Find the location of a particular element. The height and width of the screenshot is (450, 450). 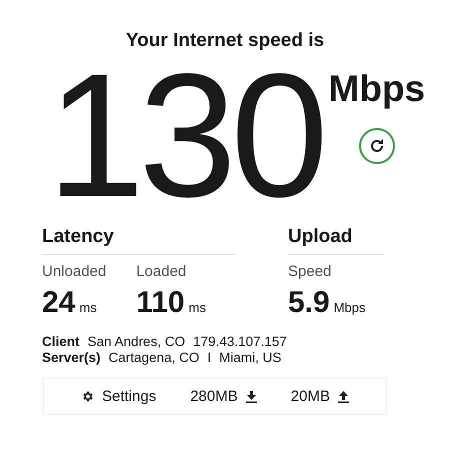

metric-unit: Mbps is located at coordinates (350, 307).